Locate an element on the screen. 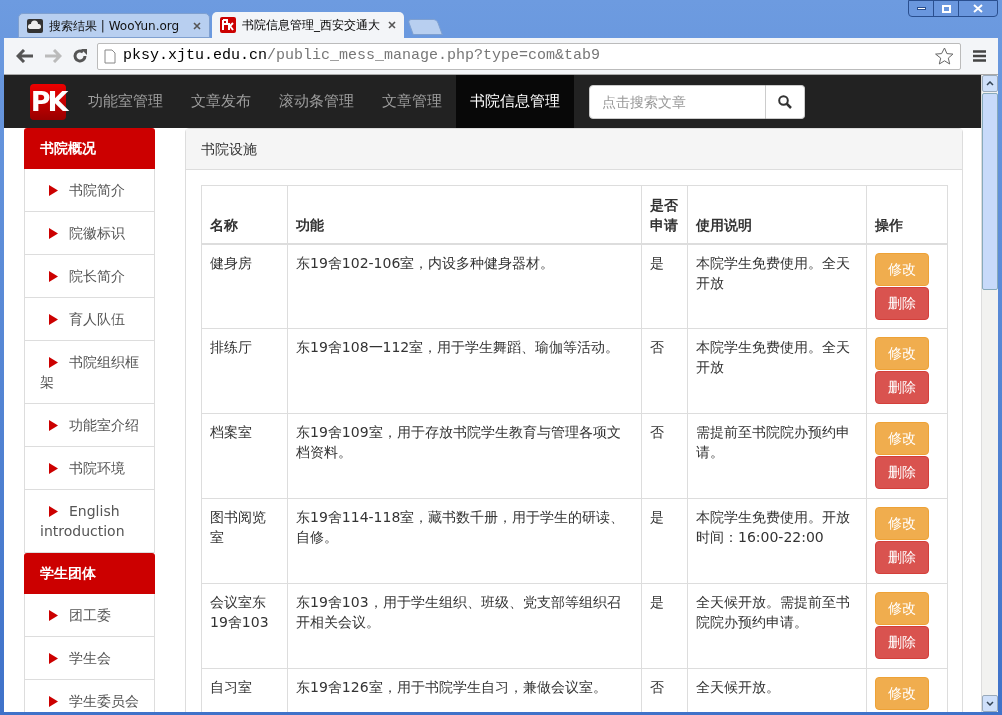  panel-title: 书院设施 is located at coordinates (574, 149).